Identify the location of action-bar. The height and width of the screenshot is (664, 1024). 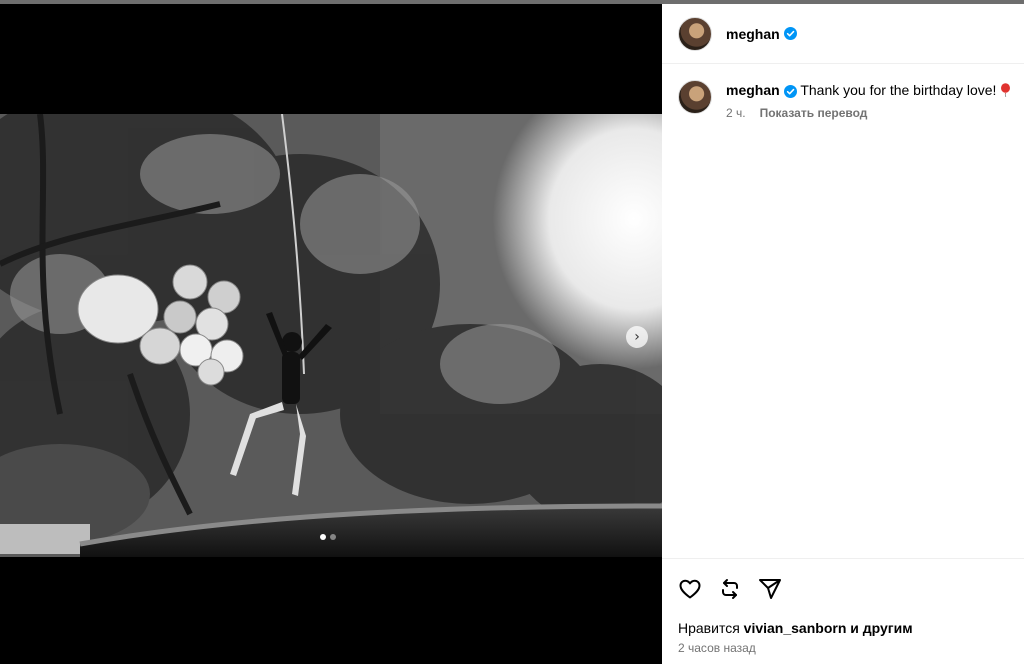
(730, 589).